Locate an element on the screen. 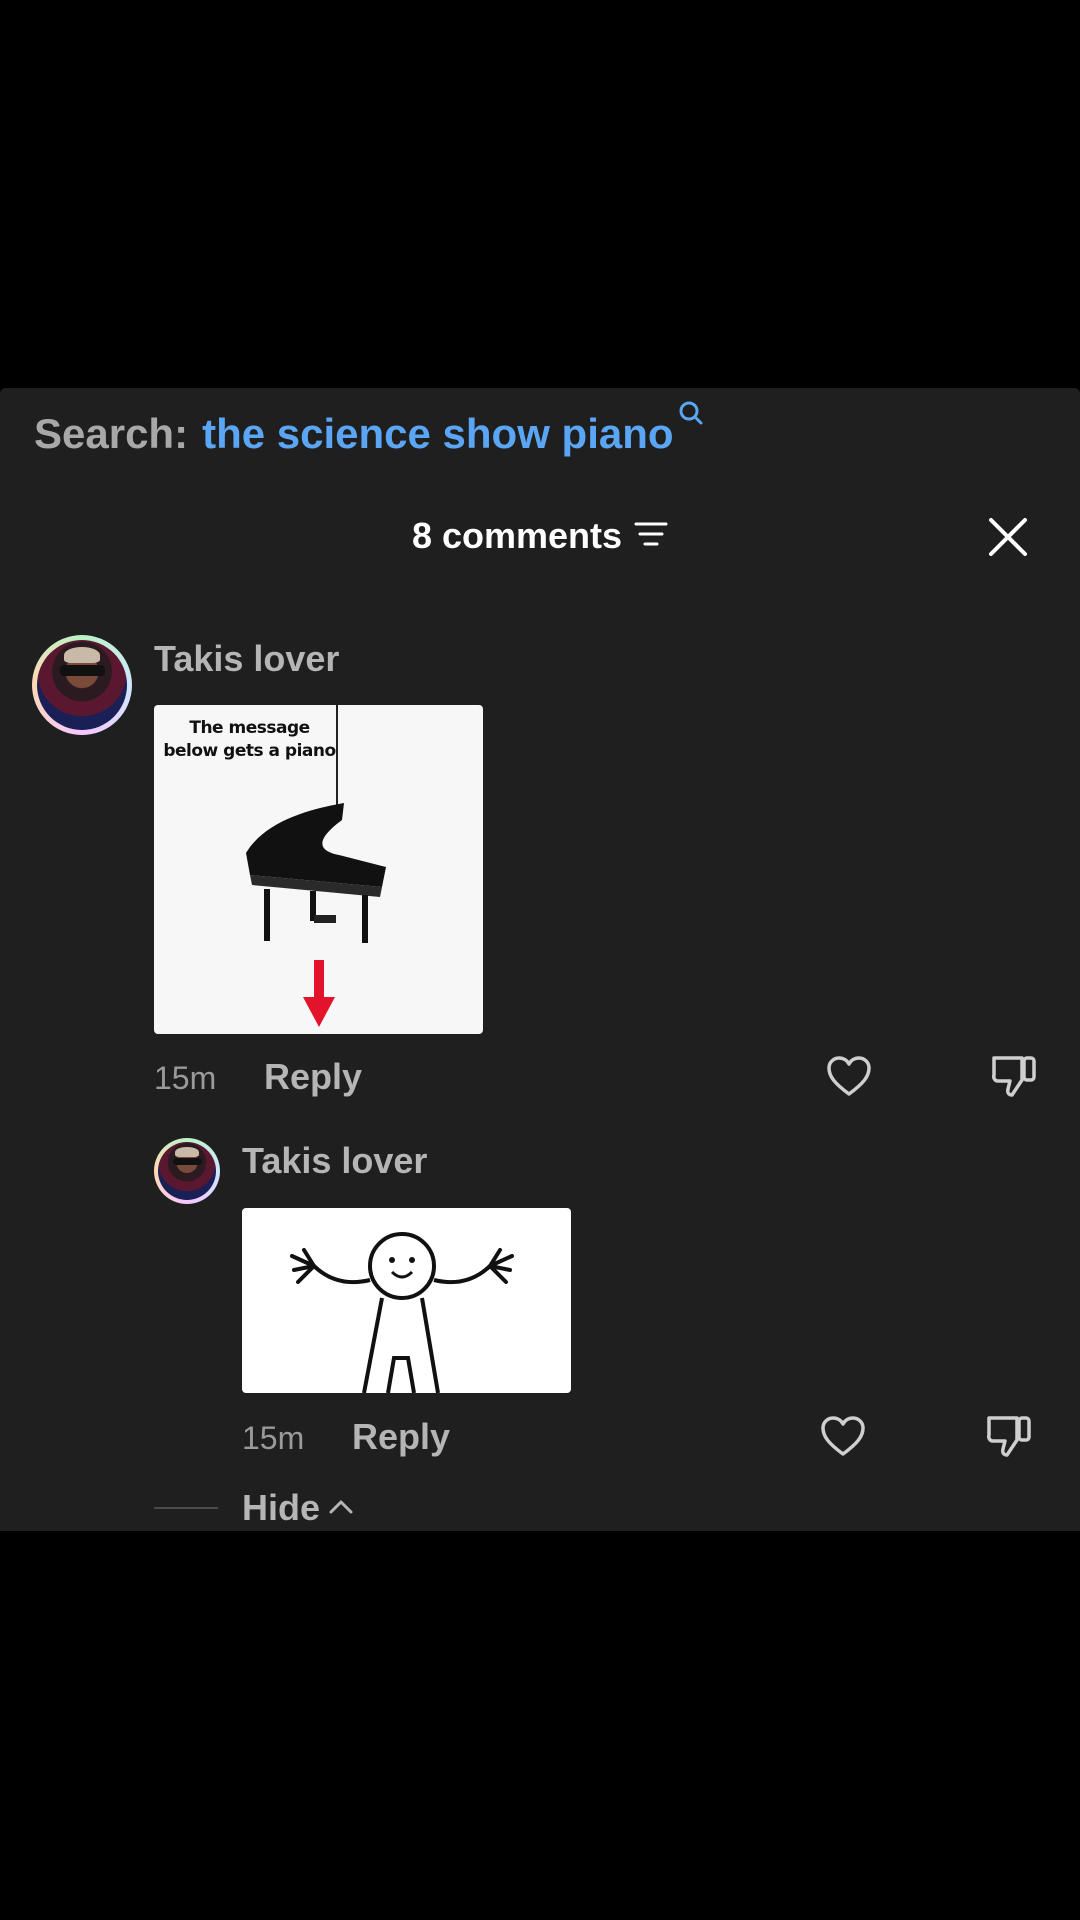 Image resolution: width=1080 pixels, height=1920 pixels. close-icon is located at coordinates (1008, 537).